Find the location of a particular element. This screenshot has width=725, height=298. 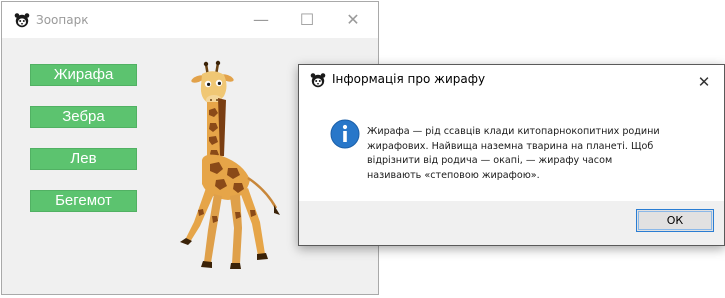

main-titlebar: Зоопарк — ☐ ✕ is located at coordinates (190, 20).